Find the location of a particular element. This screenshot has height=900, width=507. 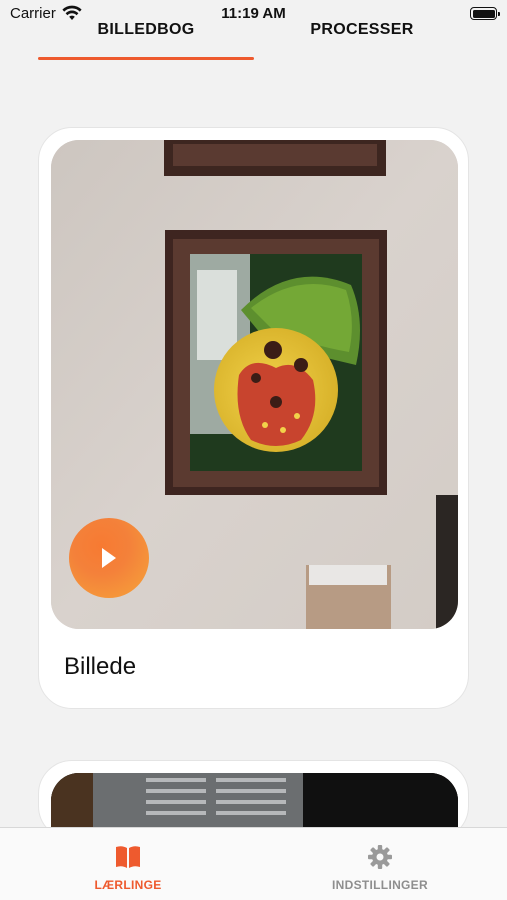

bottom-tab-bar: LÆRLINGE INDSTILLINGER is located at coordinates (253, 863).